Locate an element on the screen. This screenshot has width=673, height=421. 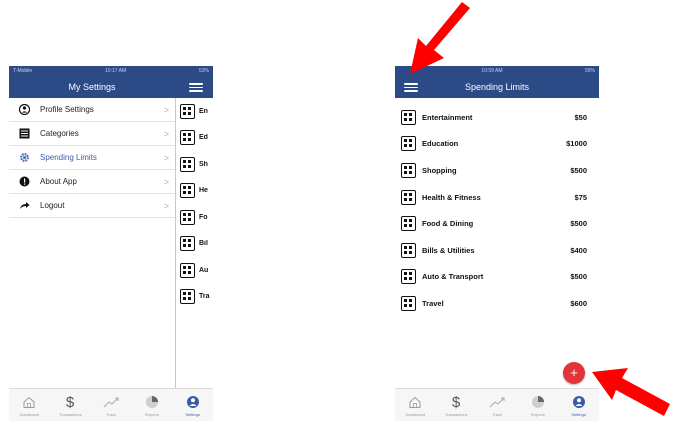
list-item-label: Fo is located at coordinates (203, 217).